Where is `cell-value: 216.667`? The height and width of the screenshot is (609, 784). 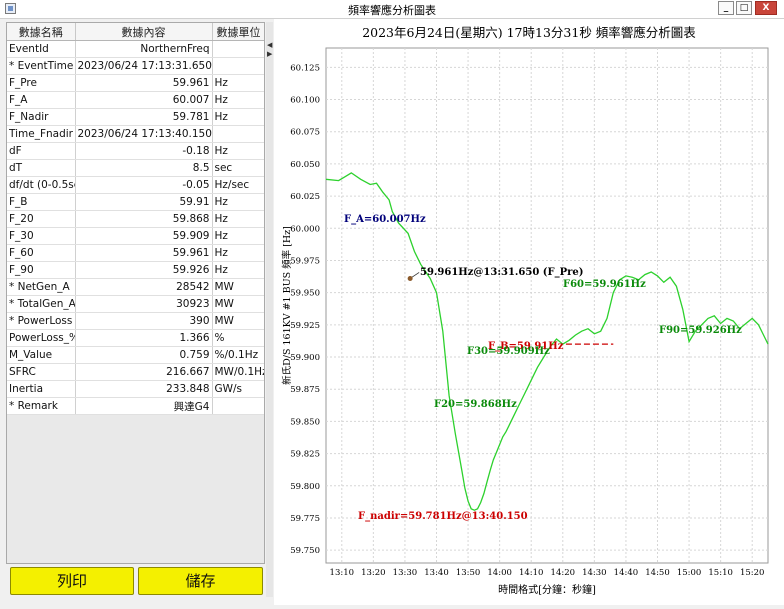
cell-value: 216.667 is located at coordinates (144, 372).